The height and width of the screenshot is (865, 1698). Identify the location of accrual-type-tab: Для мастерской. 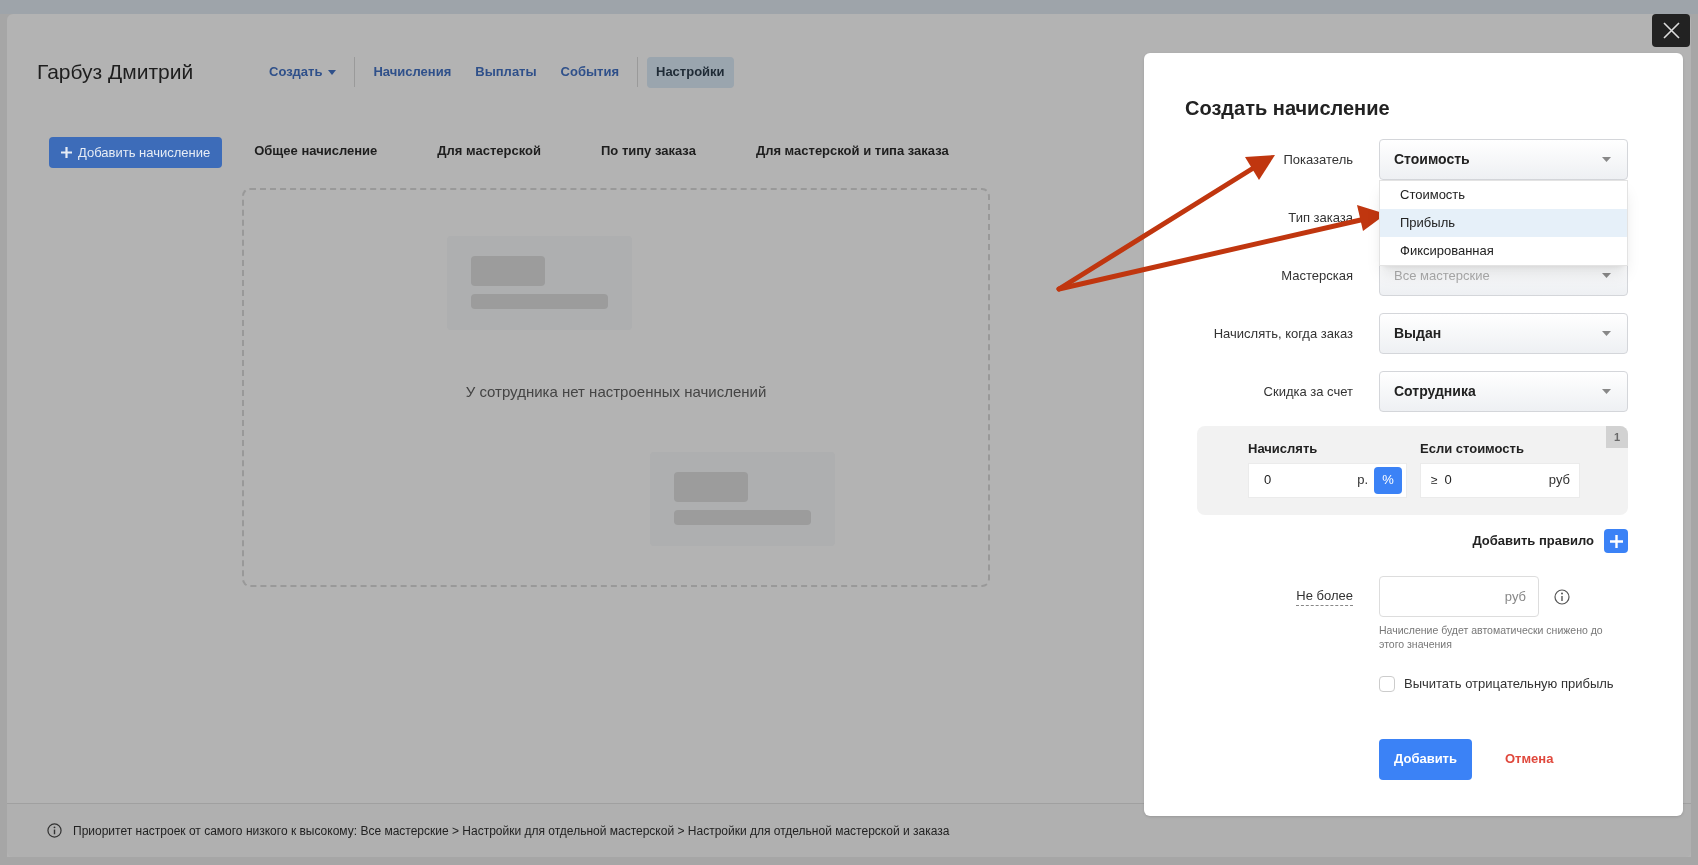
(489, 152).